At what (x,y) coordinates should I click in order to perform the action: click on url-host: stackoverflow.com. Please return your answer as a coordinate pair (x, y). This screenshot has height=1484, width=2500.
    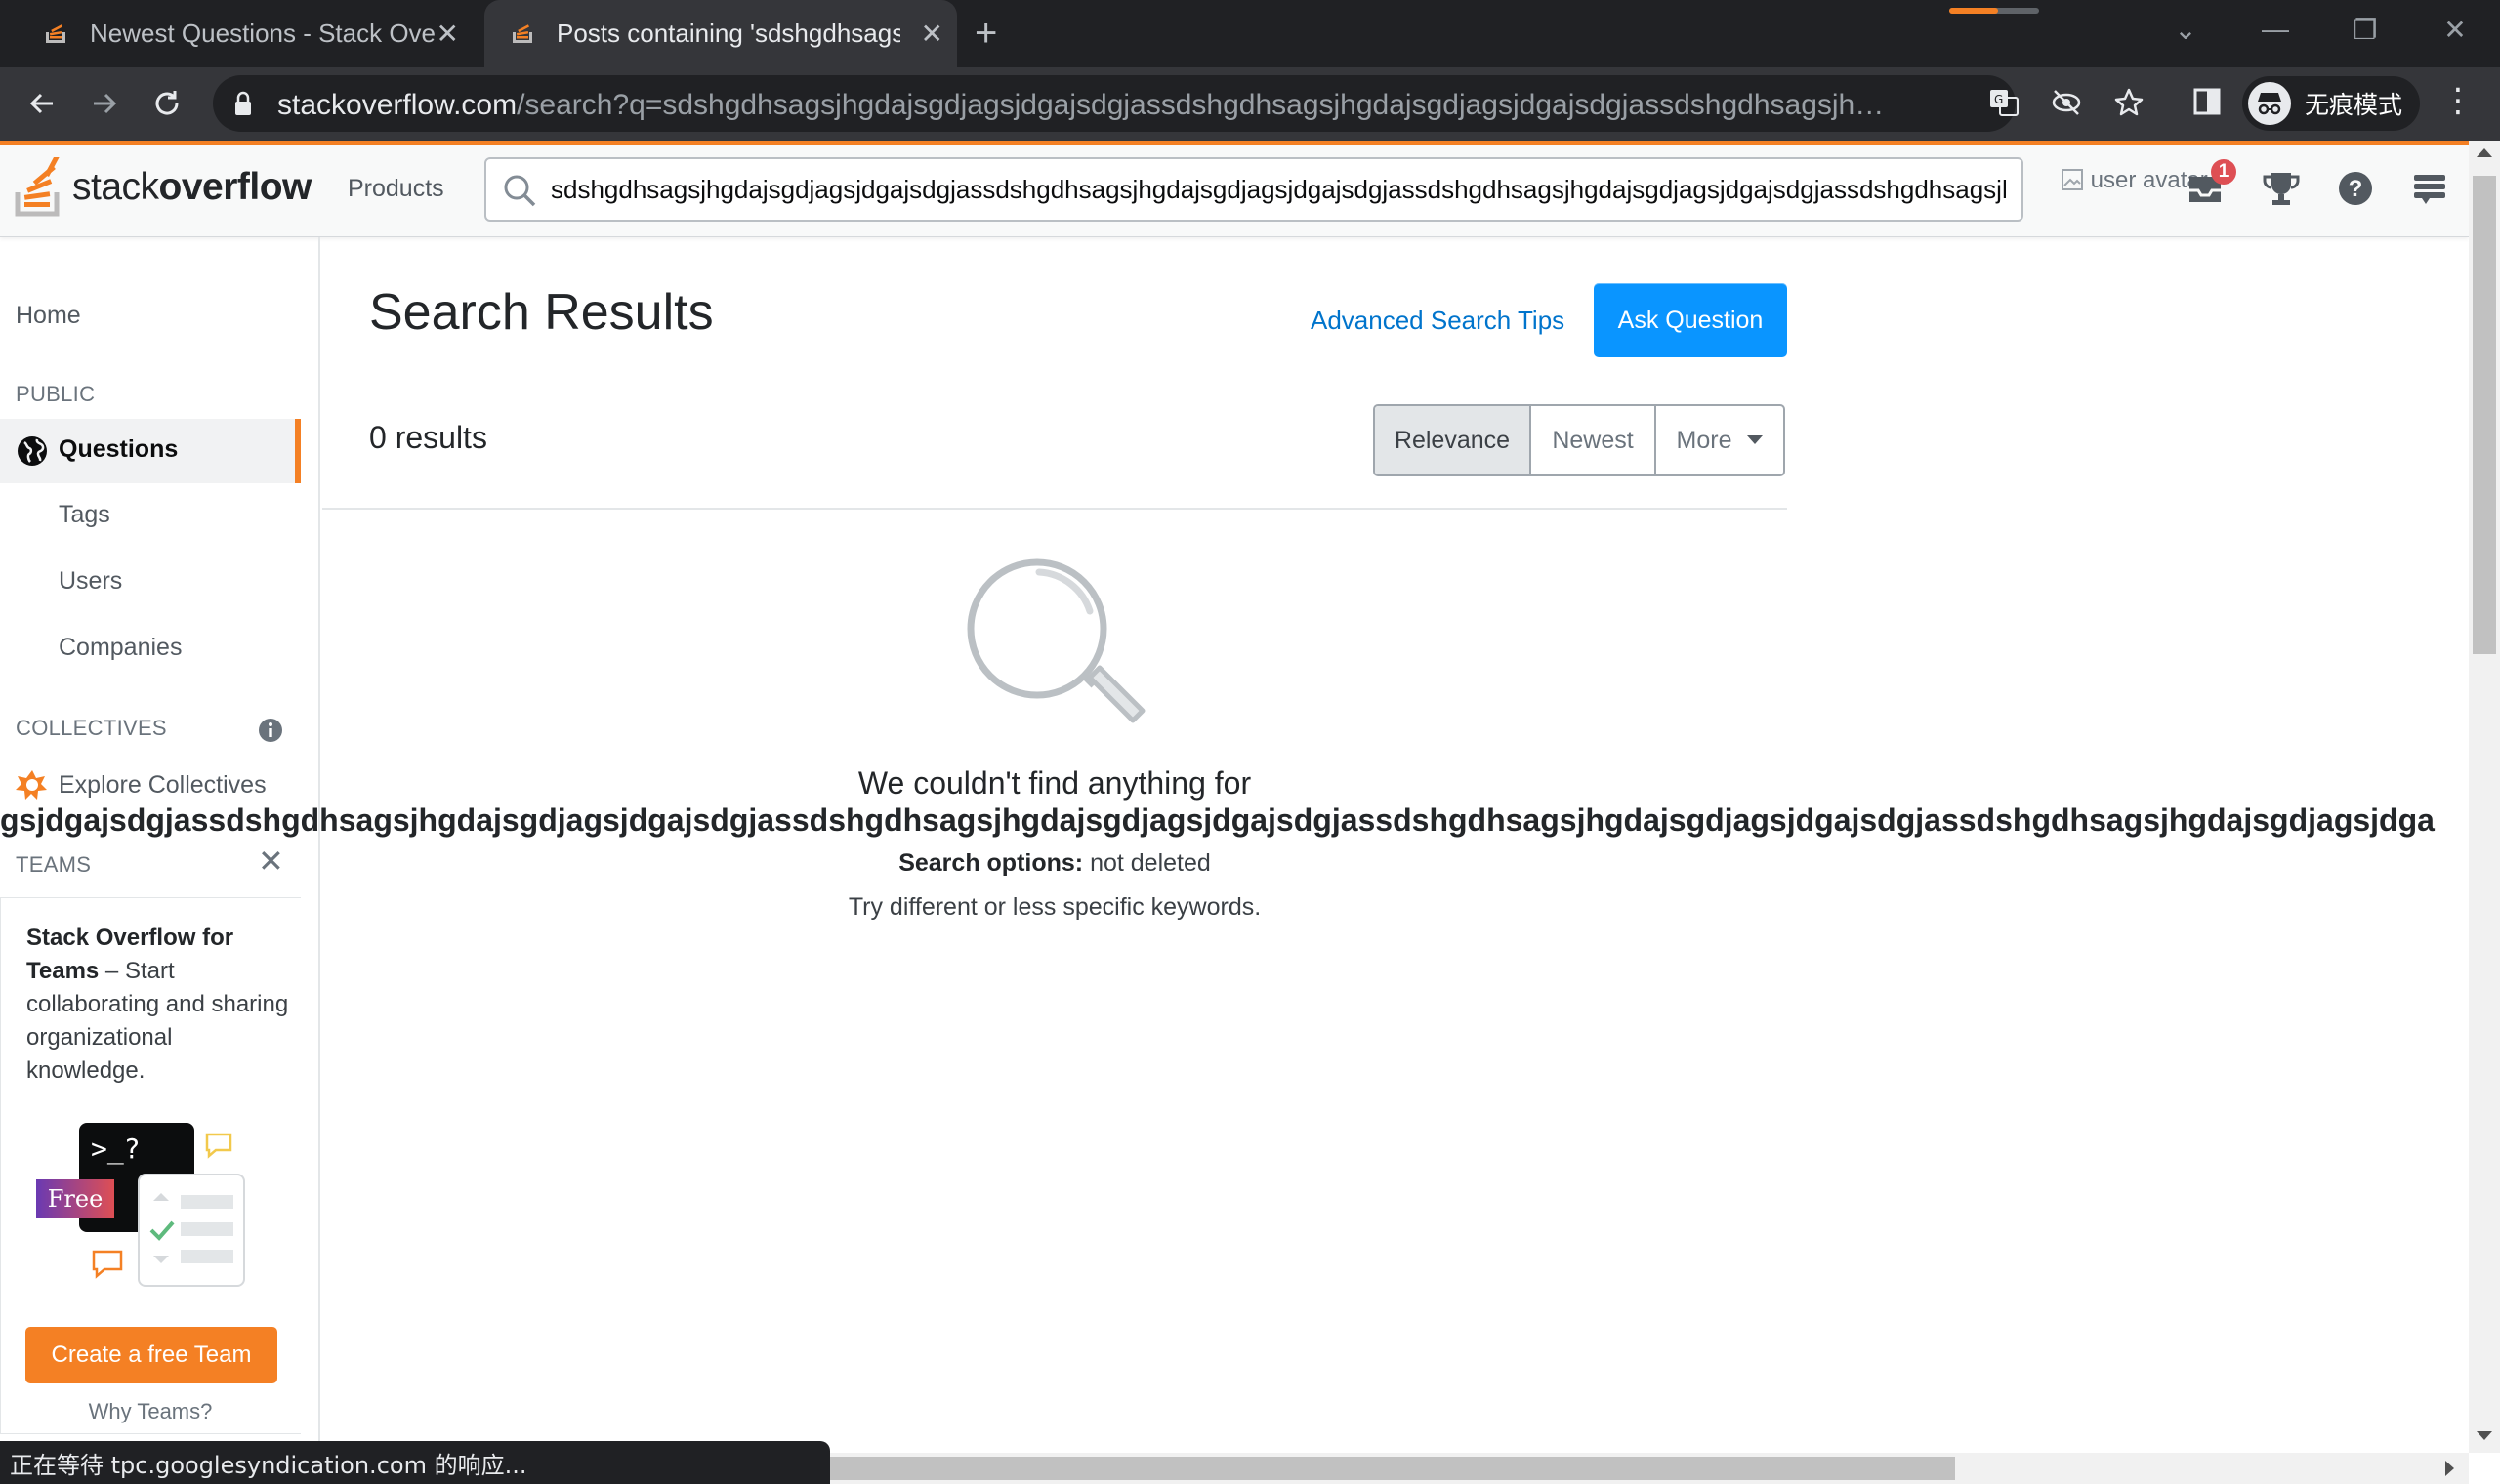
    Looking at the image, I should click on (397, 105).